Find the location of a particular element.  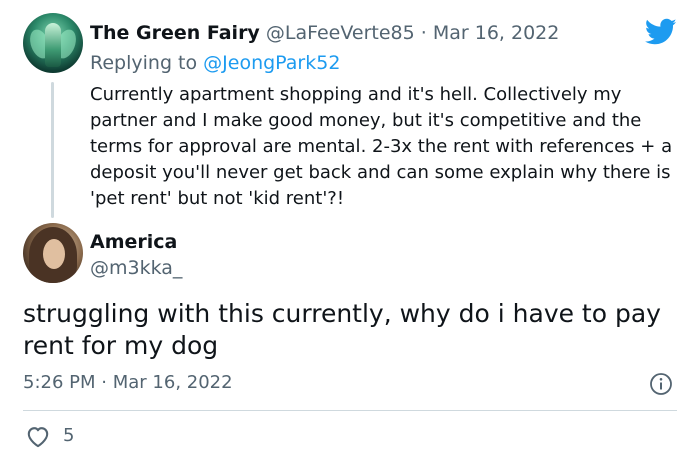

twitter-bird-icon is located at coordinates (661, 32).